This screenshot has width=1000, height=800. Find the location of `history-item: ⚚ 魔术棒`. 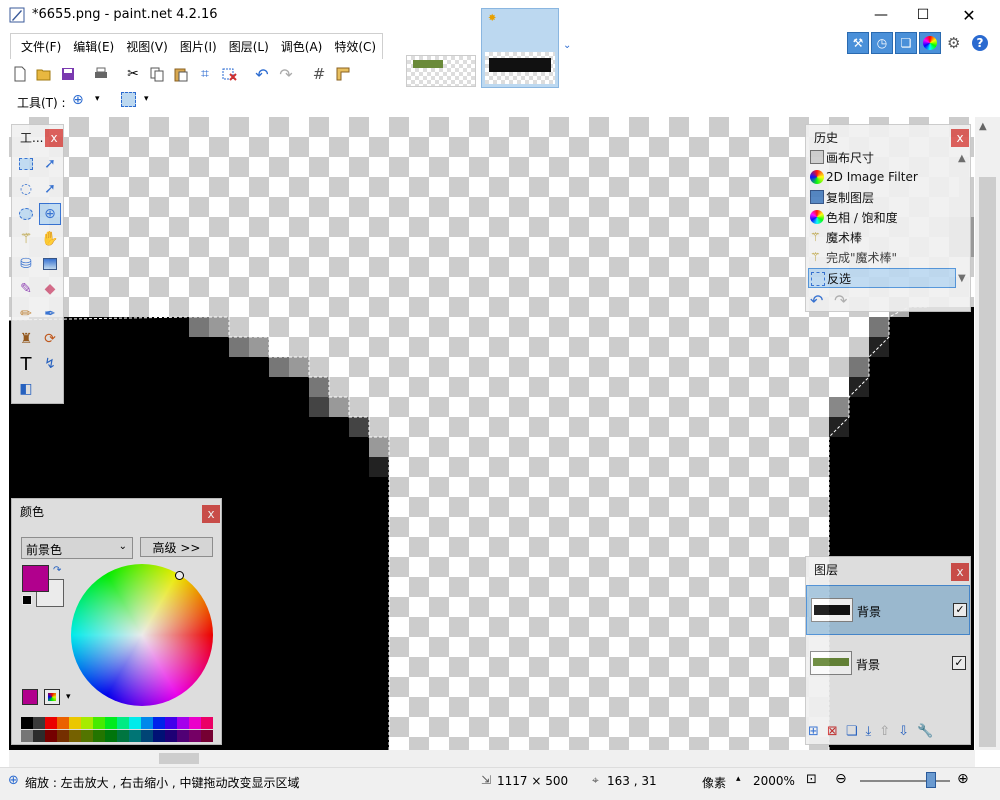

history-item: ⚚ 魔术棒 is located at coordinates (888, 237).